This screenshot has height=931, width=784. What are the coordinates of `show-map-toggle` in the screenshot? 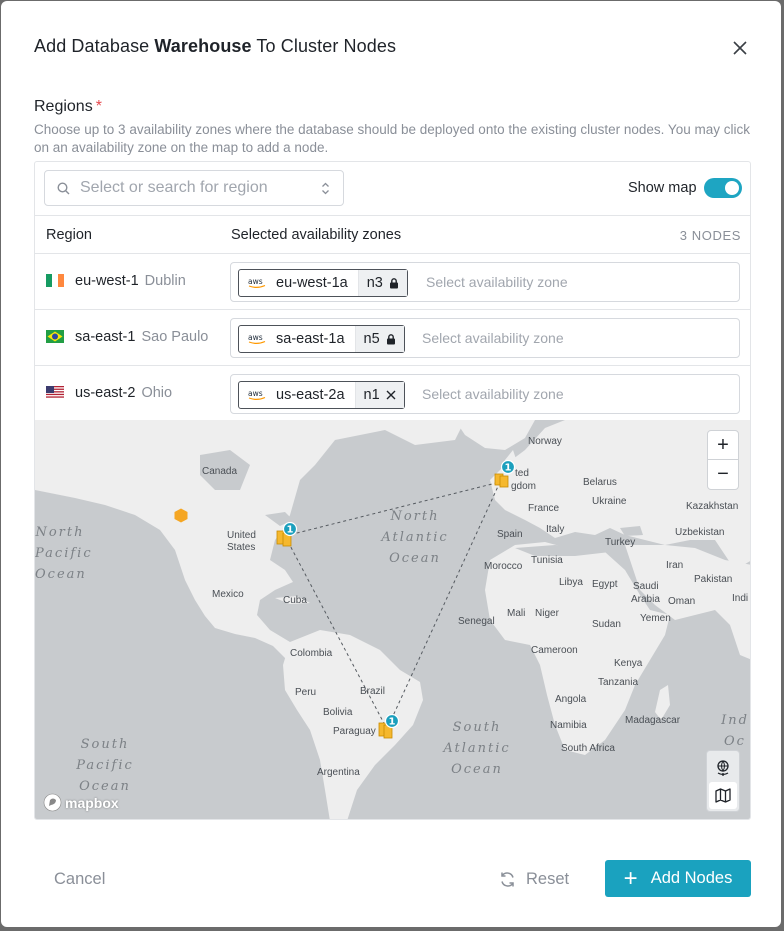 It's located at (723, 188).